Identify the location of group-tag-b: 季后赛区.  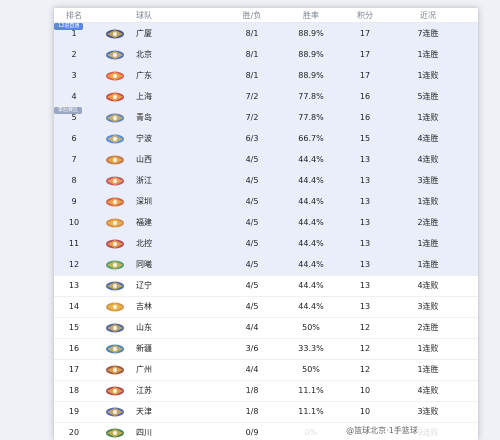
(68, 110).